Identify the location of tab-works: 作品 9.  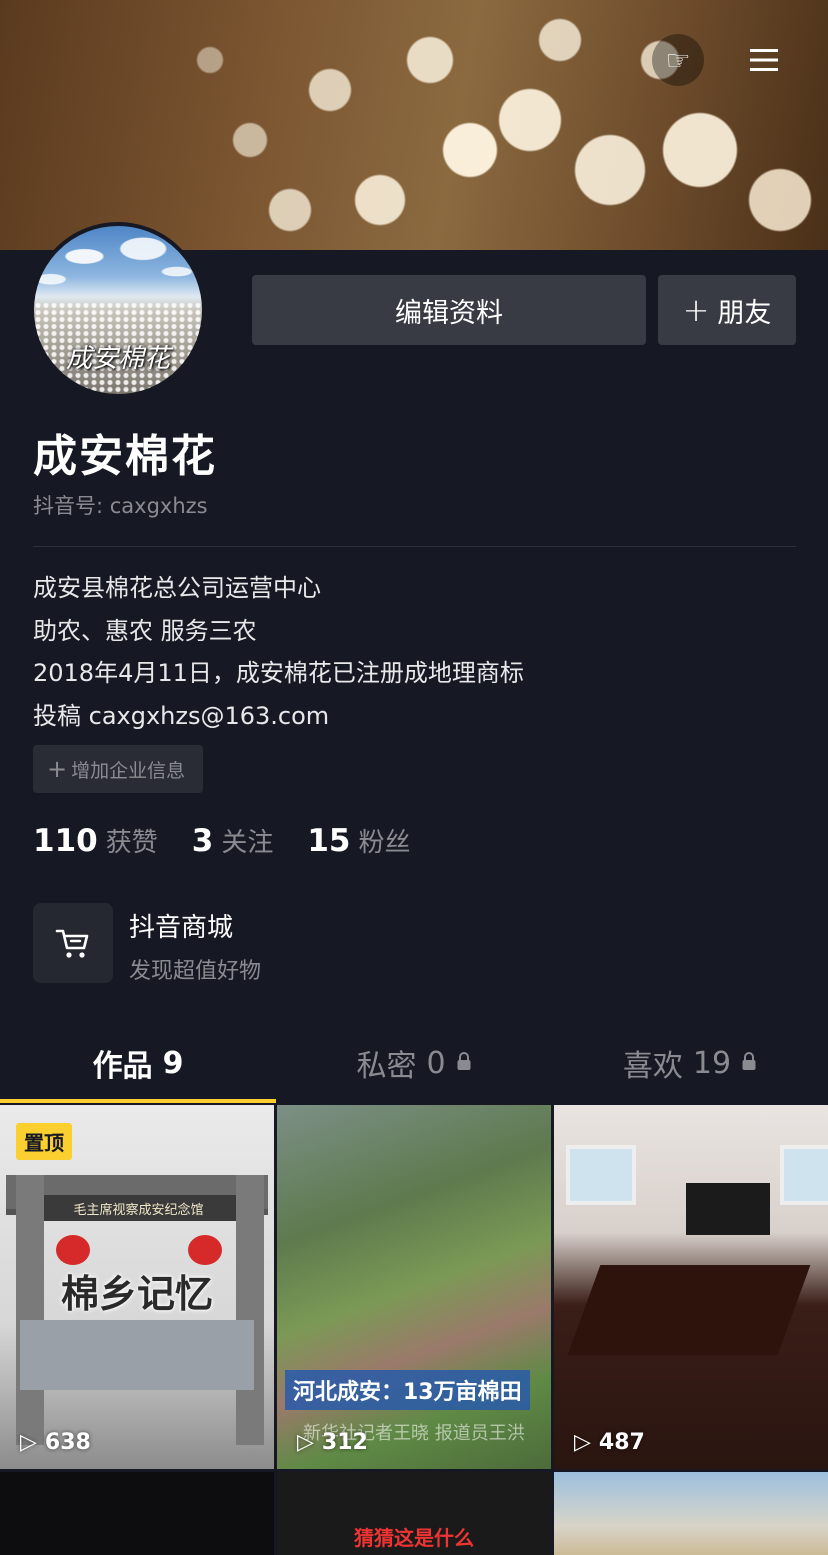
(138, 1063).